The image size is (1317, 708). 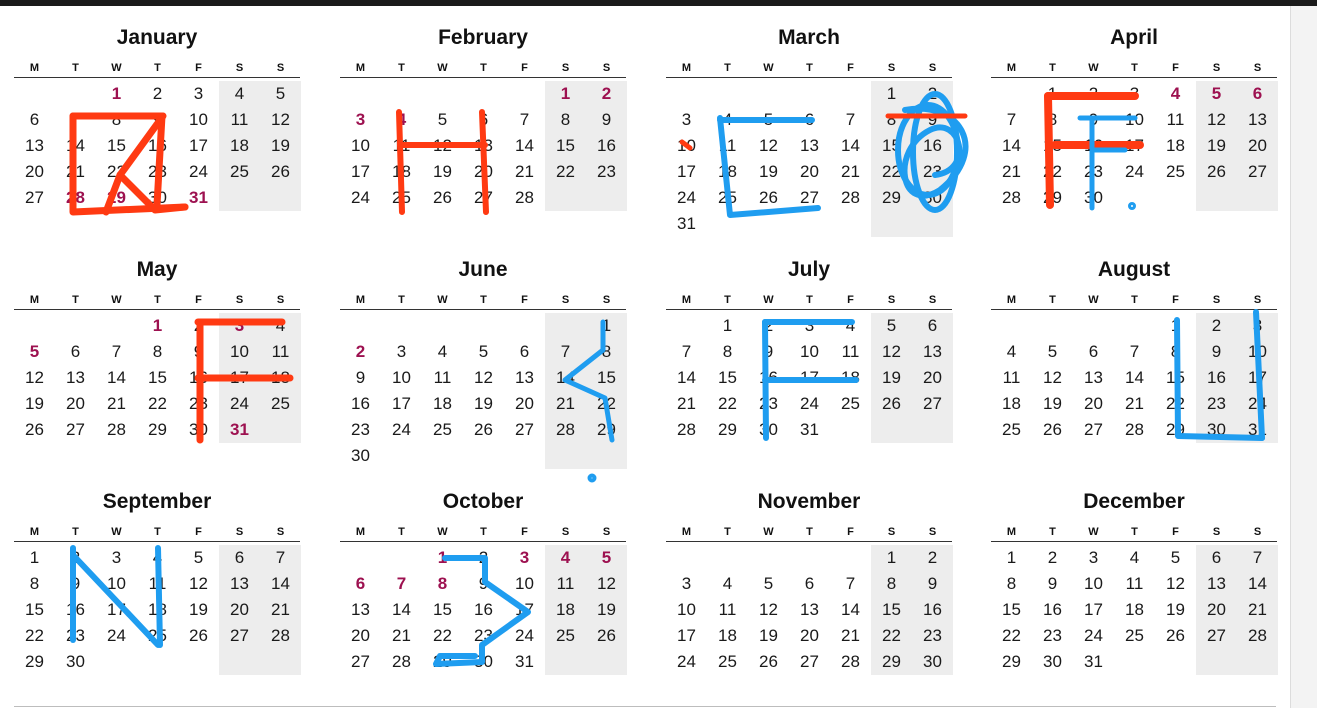 I want to click on day-cell: 21, so click(x=1257, y=609).